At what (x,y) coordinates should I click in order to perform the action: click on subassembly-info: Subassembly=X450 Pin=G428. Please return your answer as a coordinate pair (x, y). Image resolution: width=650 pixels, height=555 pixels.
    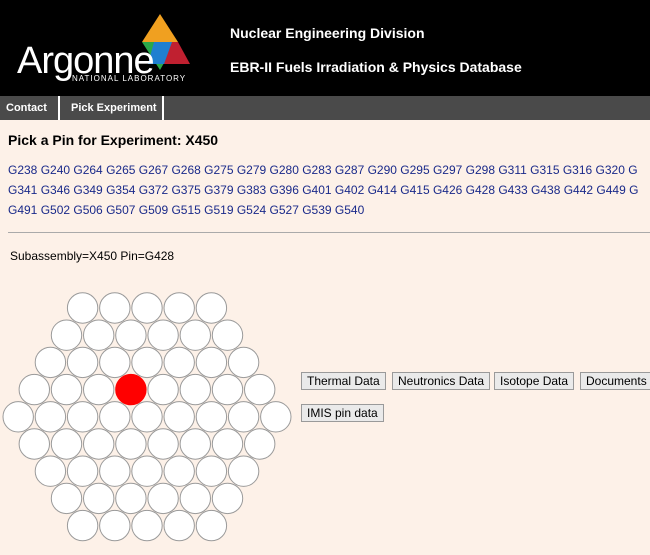
    Looking at the image, I should click on (92, 256).